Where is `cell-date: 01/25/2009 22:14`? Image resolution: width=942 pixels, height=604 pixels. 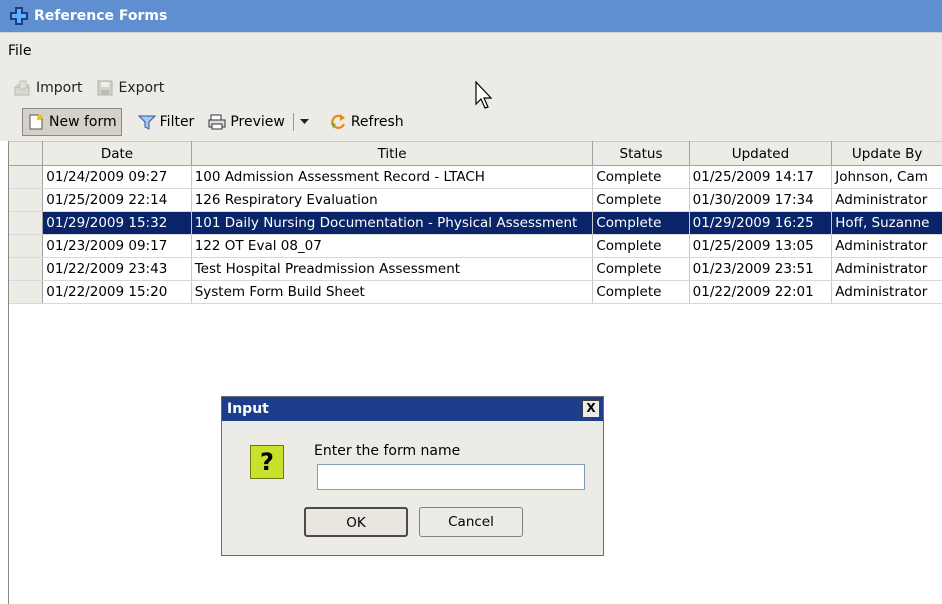 cell-date: 01/25/2009 22:14 is located at coordinates (117, 200).